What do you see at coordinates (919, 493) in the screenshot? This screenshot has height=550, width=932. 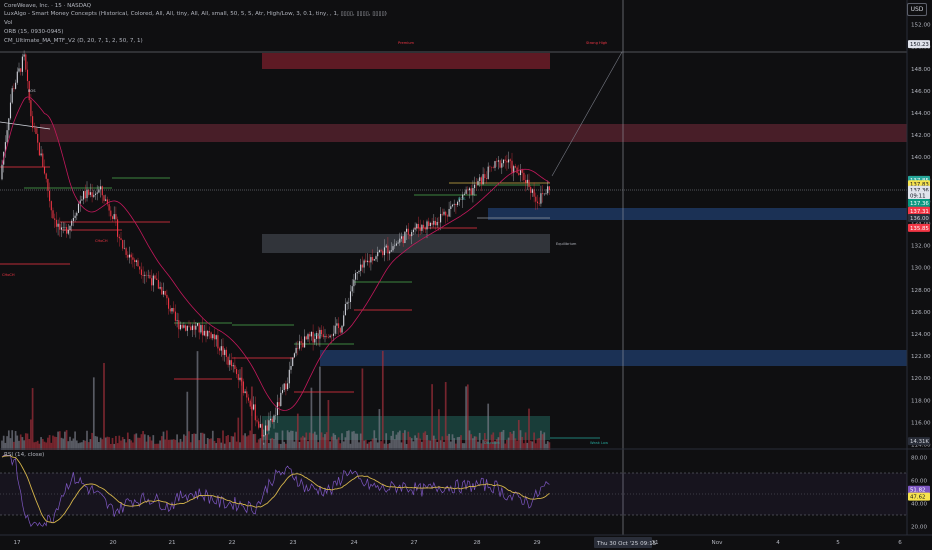 I see `rsi-axis: 80.0060.0040.0020.0051.8247.62` at bounding box center [919, 493].